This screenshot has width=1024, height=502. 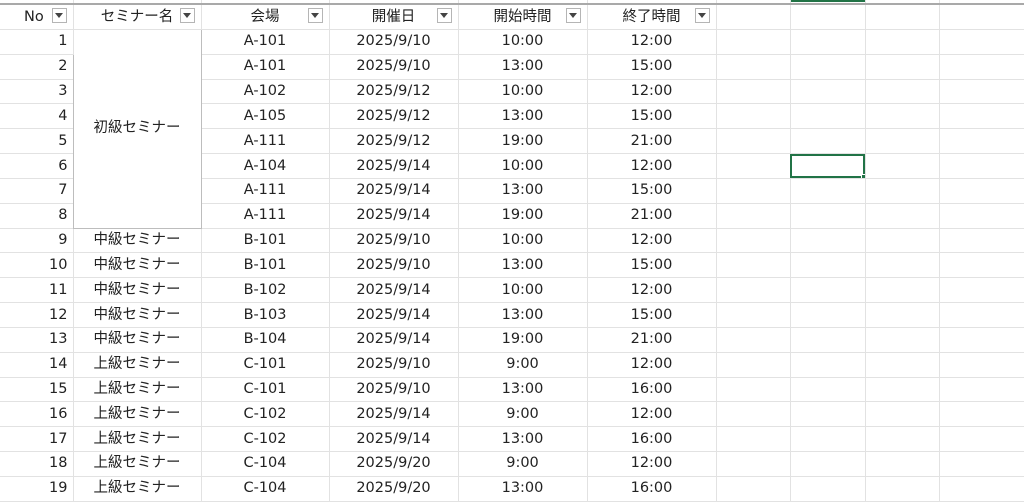 What do you see at coordinates (573, 16) in the screenshot?
I see `filter-dropdown-button-start` at bounding box center [573, 16].